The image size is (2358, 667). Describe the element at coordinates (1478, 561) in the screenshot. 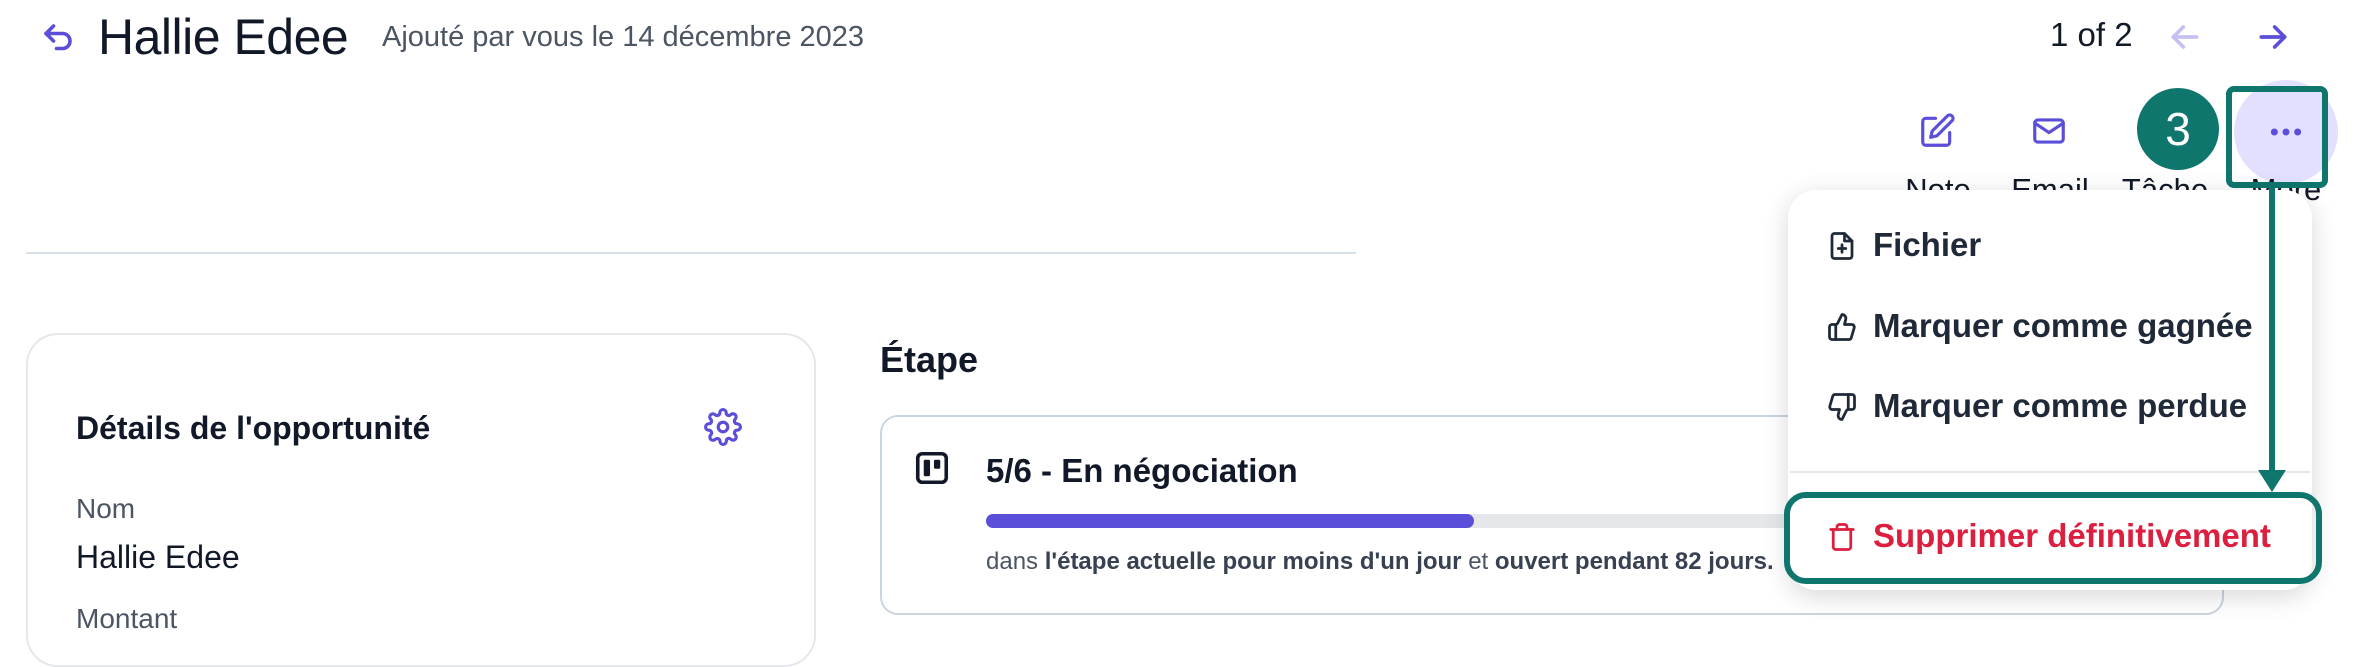

I see `stage-desc-middle: et` at that location.